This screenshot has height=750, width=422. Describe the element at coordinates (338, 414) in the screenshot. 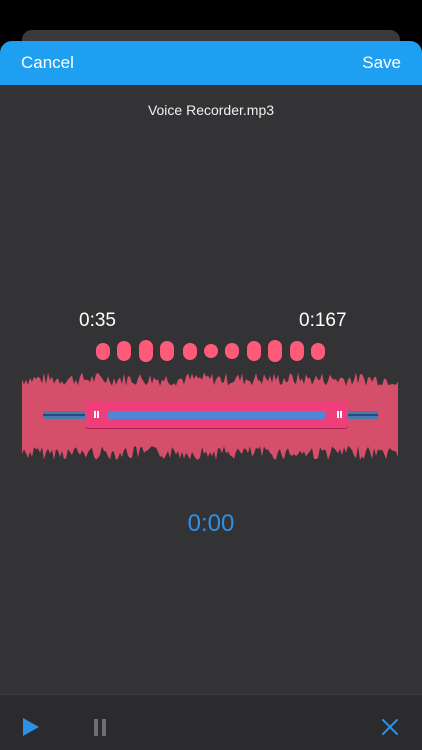

I see `trim-end-handle` at that location.